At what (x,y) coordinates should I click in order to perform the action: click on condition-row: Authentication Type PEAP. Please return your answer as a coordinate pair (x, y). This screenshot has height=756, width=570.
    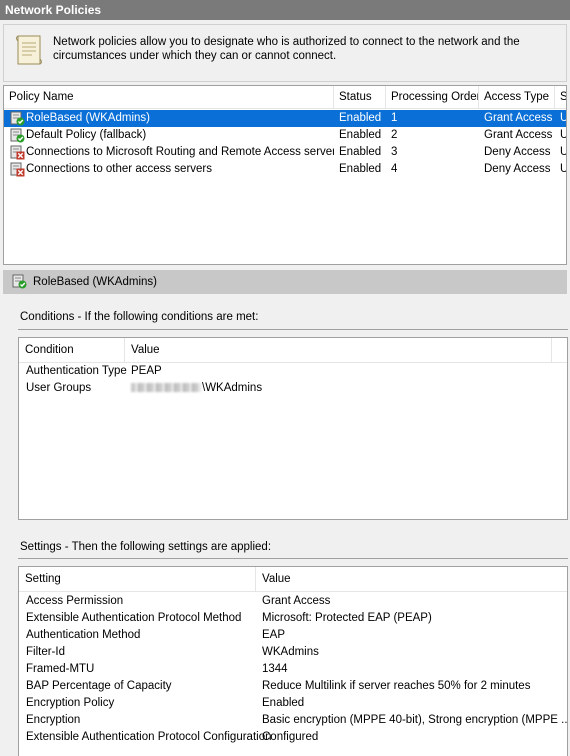
    Looking at the image, I should click on (293, 371).